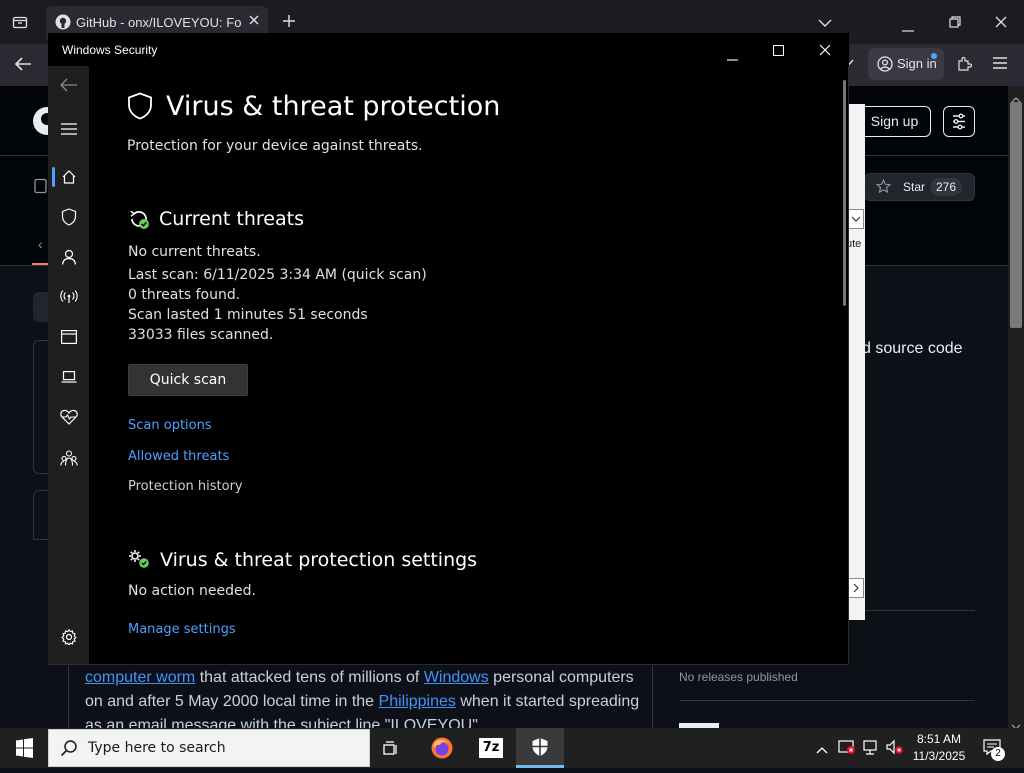  I want to click on account-protection-icon, so click(69, 257).